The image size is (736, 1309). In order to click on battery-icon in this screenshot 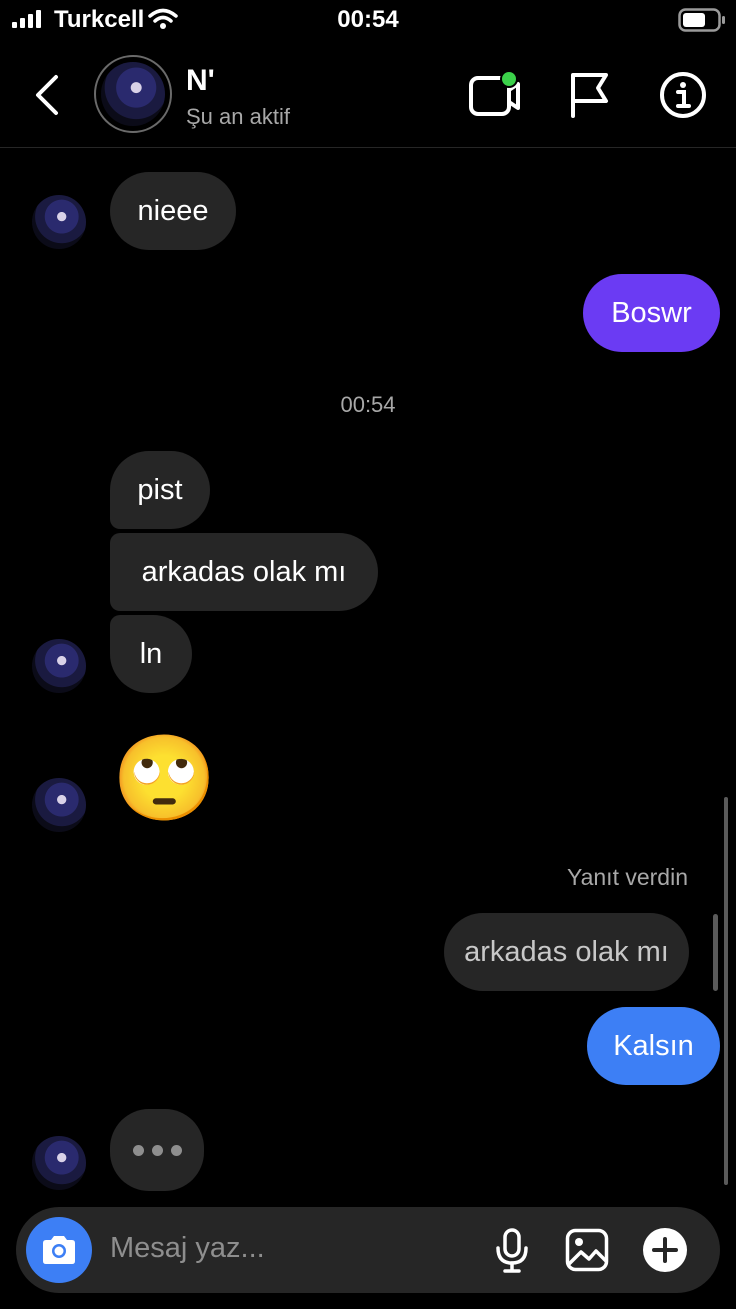, I will do `click(701, 20)`.